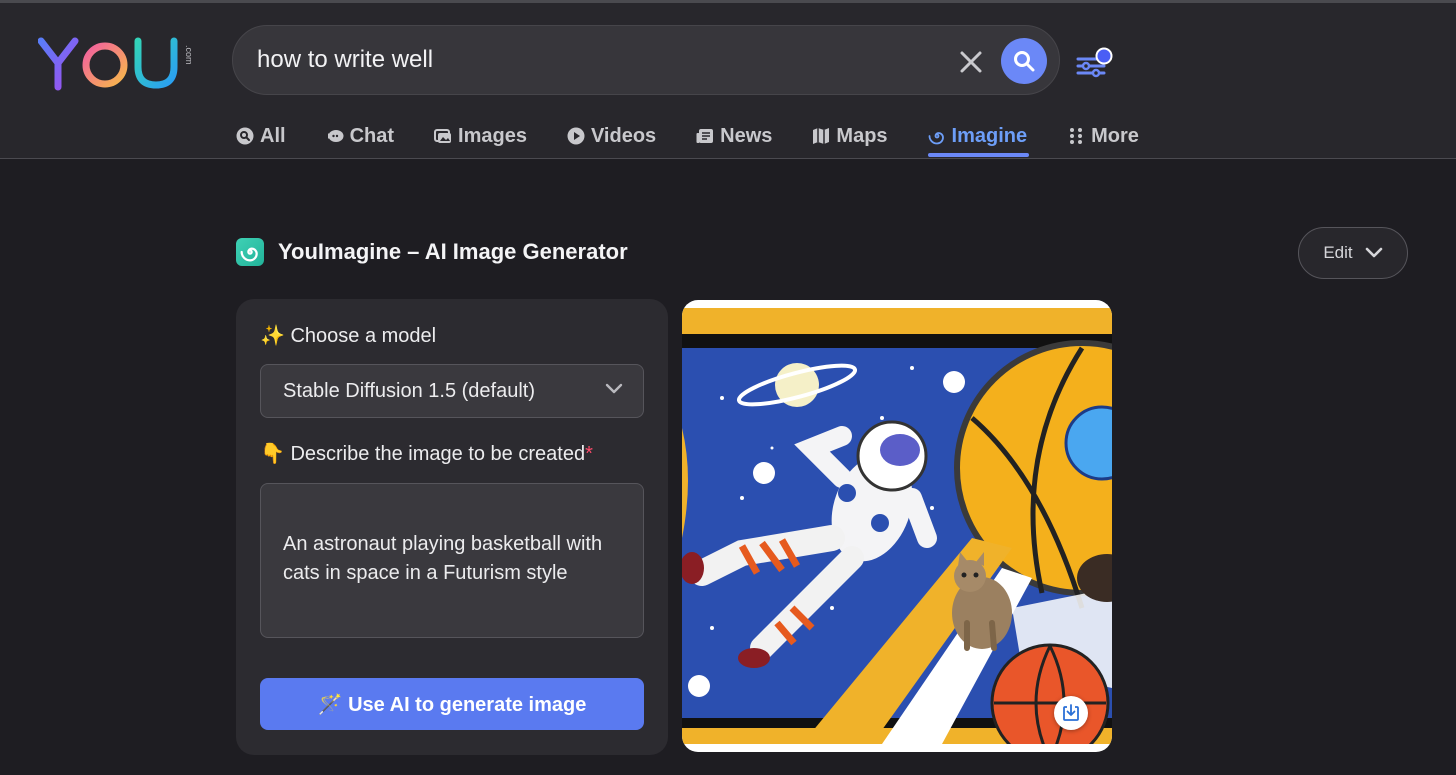  What do you see at coordinates (409, 391) in the screenshot?
I see `model-select-value: Stable Diffusion 1.5 (default)` at bounding box center [409, 391].